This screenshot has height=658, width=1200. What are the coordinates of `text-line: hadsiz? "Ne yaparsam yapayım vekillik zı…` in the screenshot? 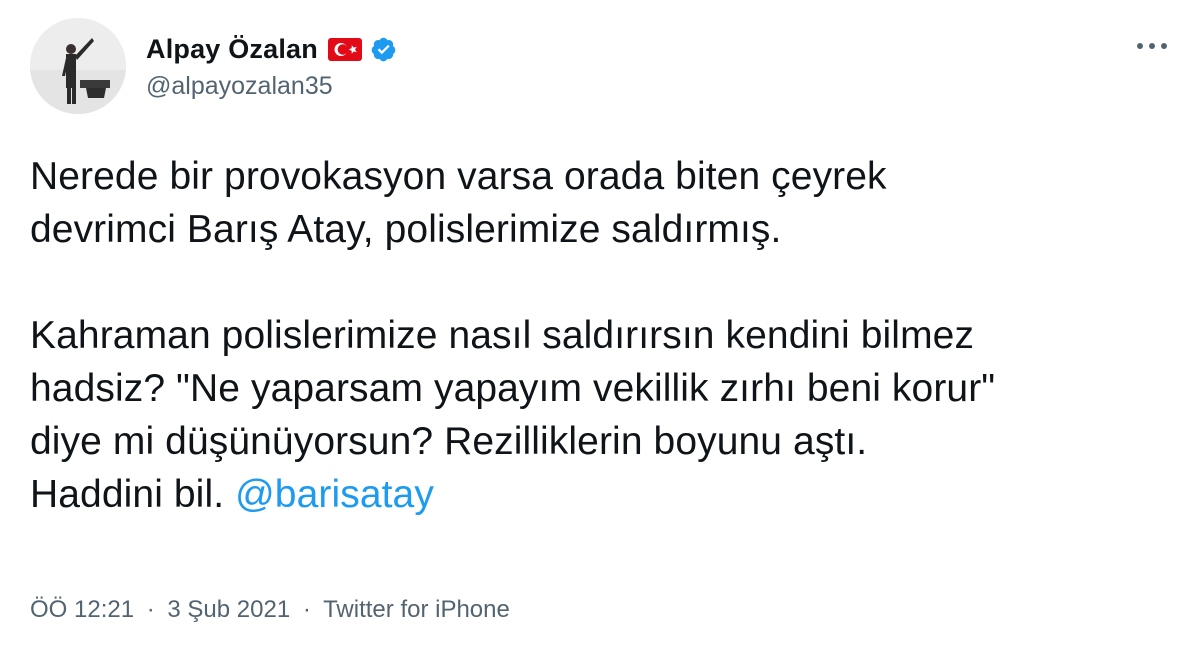 It's located at (513, 388).